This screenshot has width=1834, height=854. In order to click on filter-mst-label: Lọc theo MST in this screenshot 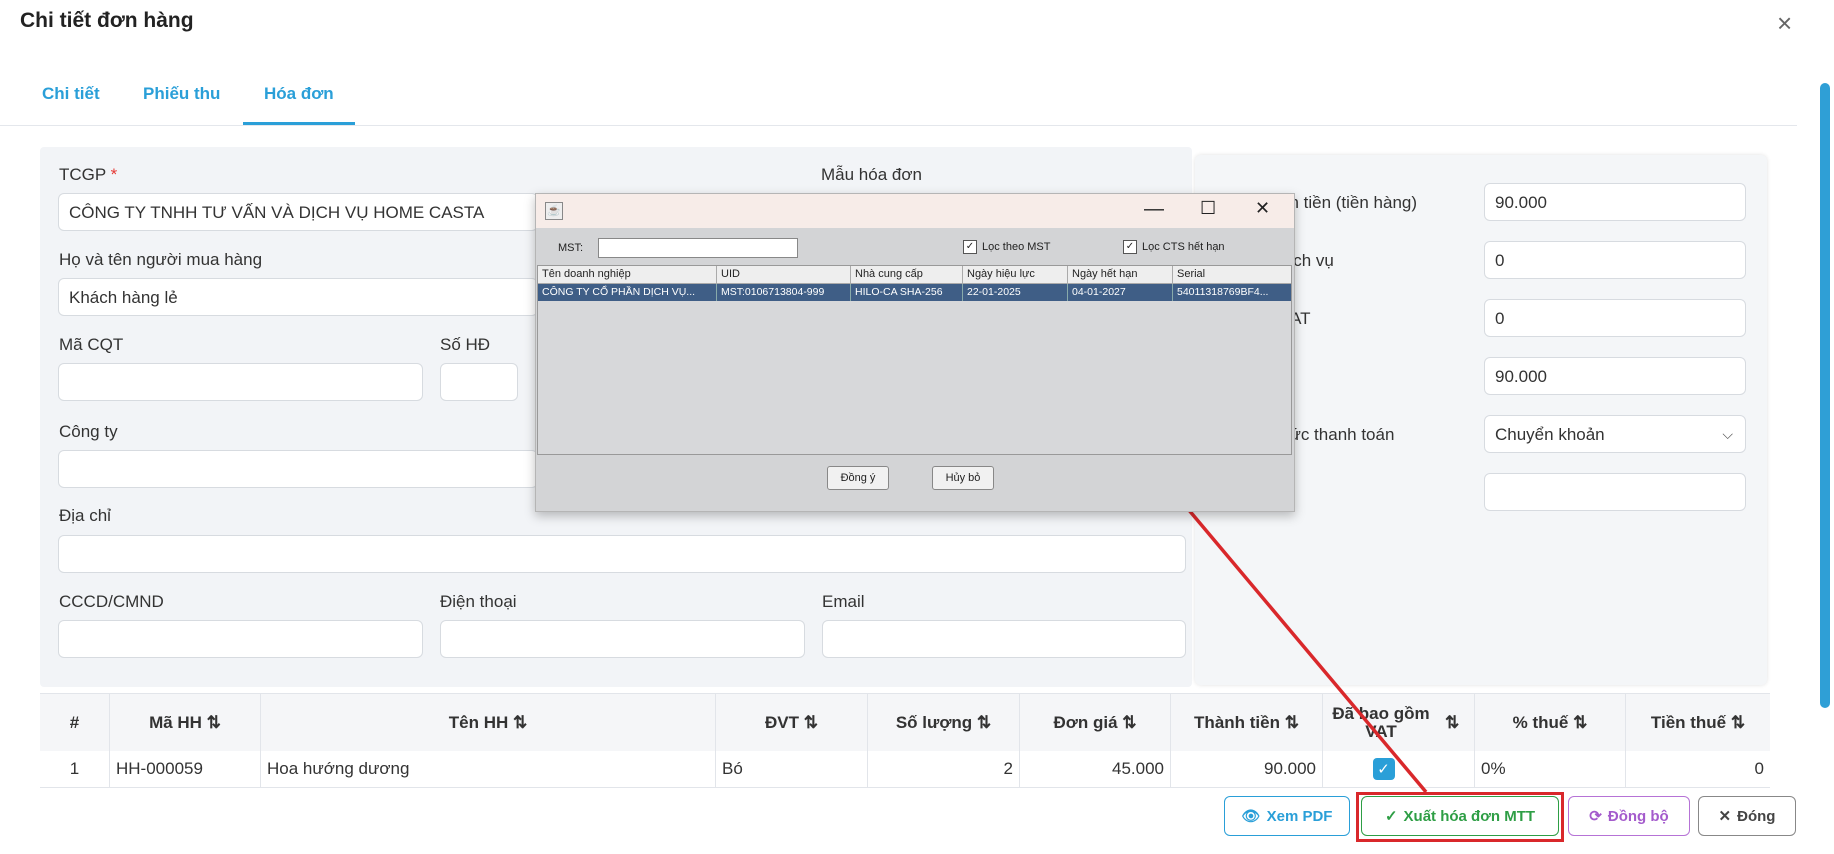, I will do `click(1016, 247)`.